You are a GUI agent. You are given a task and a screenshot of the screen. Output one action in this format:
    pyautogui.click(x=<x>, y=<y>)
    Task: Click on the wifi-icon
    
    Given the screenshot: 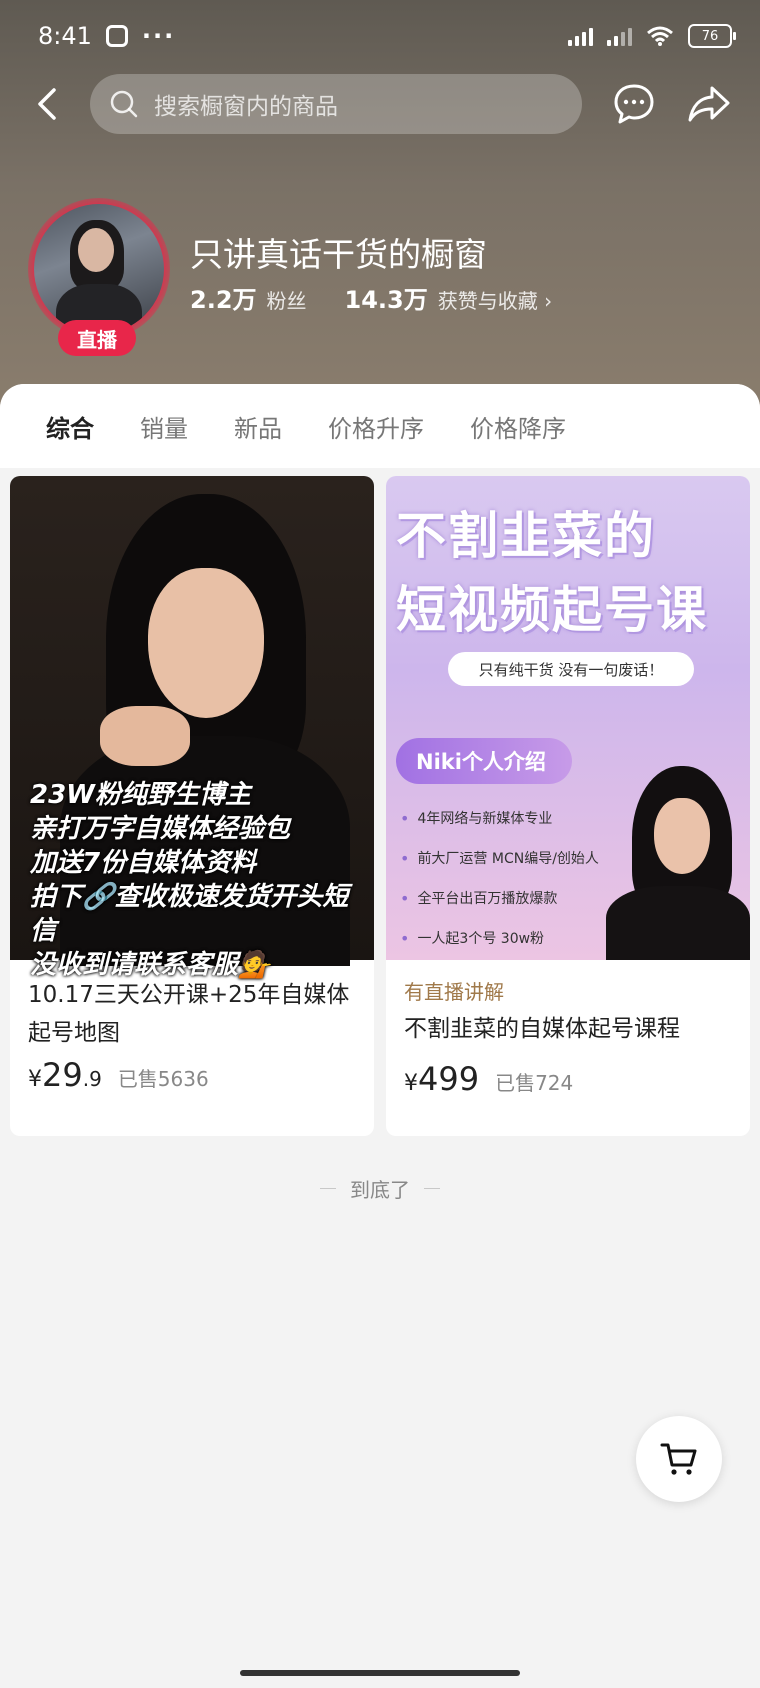 What is the action you would take?
    pyautogui.click(x=660, y=36)
    